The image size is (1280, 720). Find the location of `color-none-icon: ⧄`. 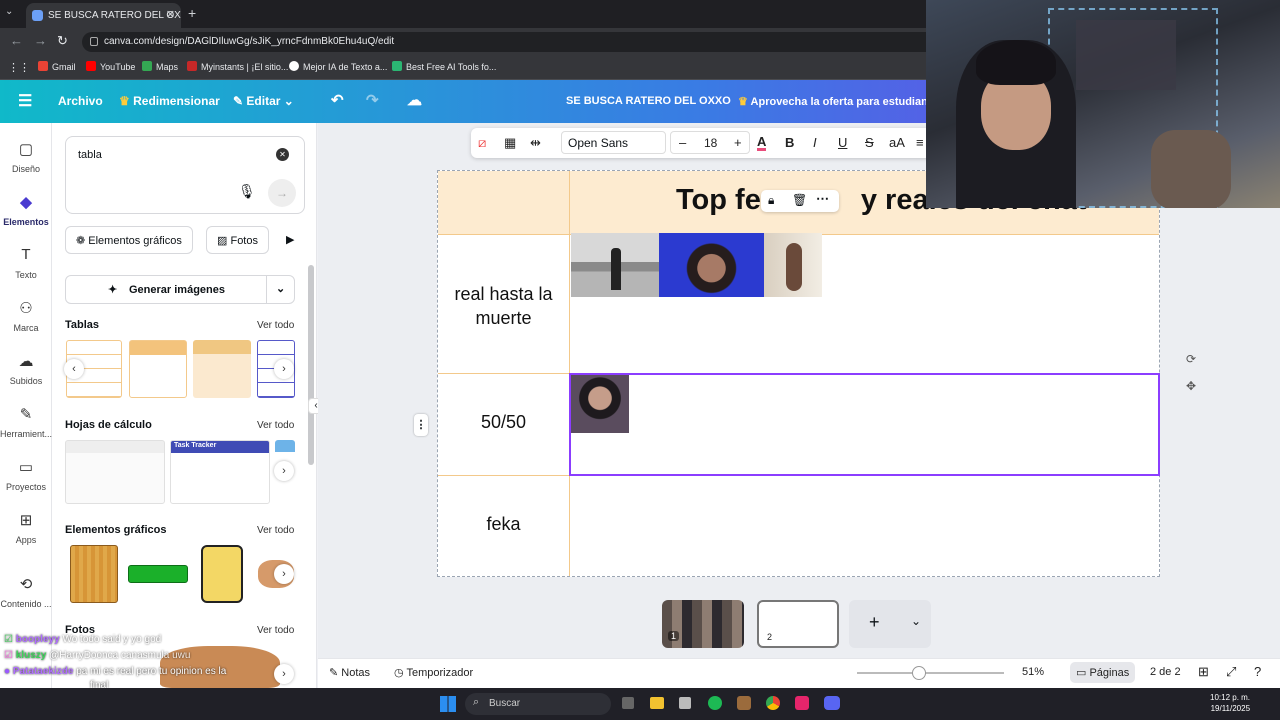

color-none-icon: ⧄ is located at coordinates (482, 143).